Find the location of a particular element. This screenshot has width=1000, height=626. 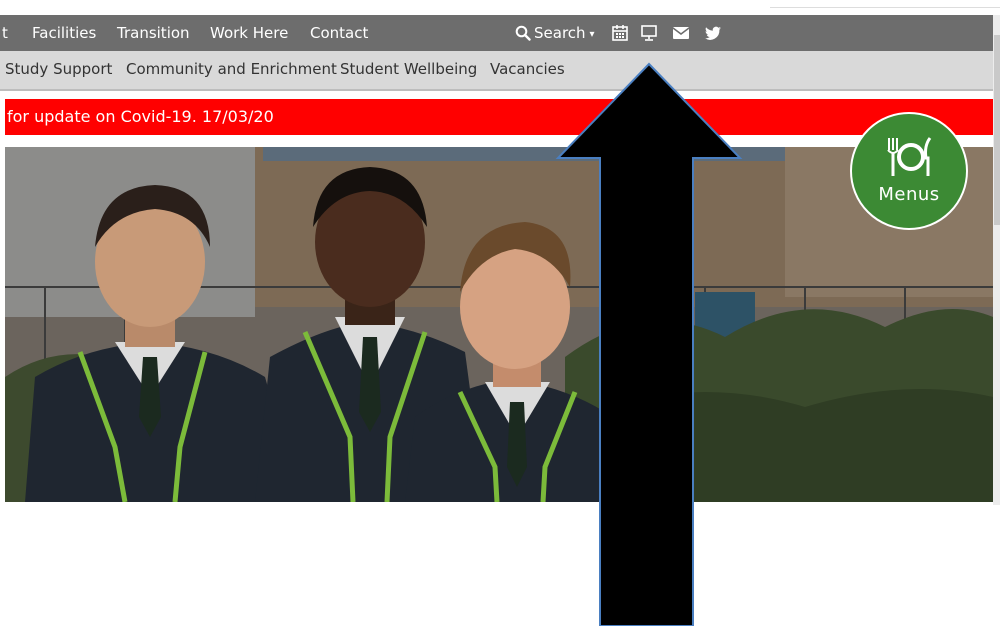

plate-cutlery-icon is located at coordinates (909, 156).